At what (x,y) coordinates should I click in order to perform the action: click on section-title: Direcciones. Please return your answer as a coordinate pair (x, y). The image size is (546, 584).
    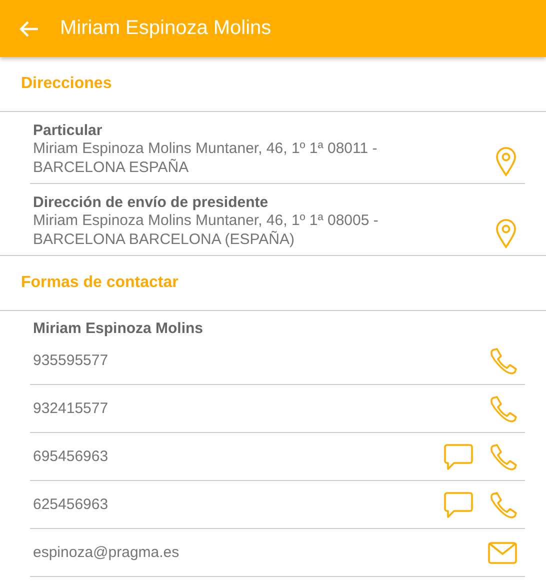
    Looking at the image, I should click on (66, 84).